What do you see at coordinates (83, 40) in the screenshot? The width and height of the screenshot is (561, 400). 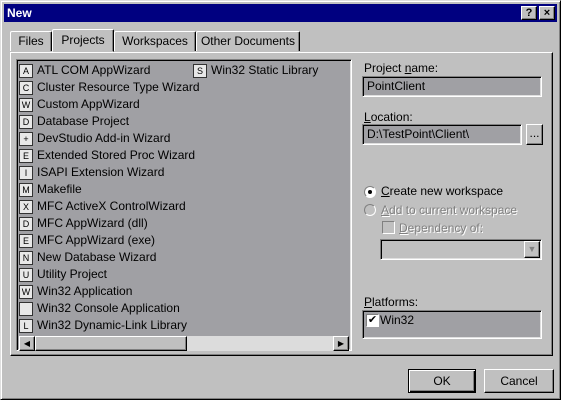 I see `tab-projects: Projects` at bounding box center [83, 40].